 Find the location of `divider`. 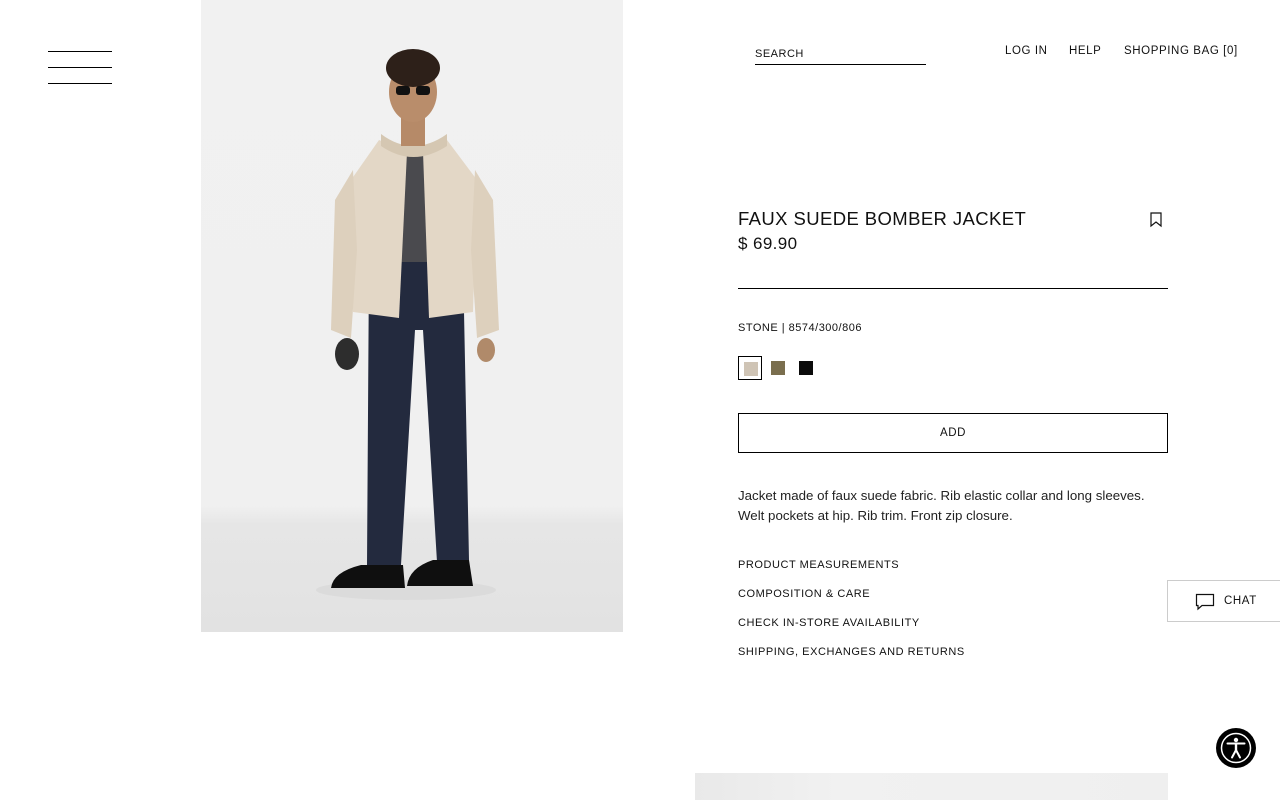

divider is located at coordinates (953, 288).